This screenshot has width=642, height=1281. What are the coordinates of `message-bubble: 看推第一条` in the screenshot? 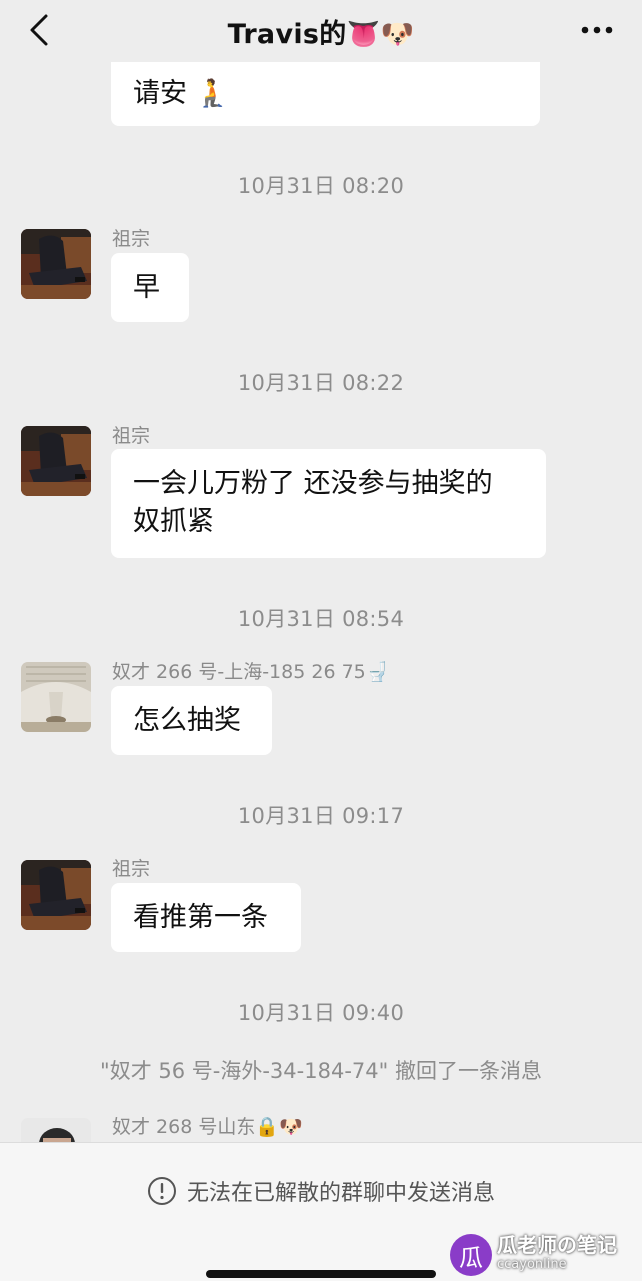 It's located at (206, 917).